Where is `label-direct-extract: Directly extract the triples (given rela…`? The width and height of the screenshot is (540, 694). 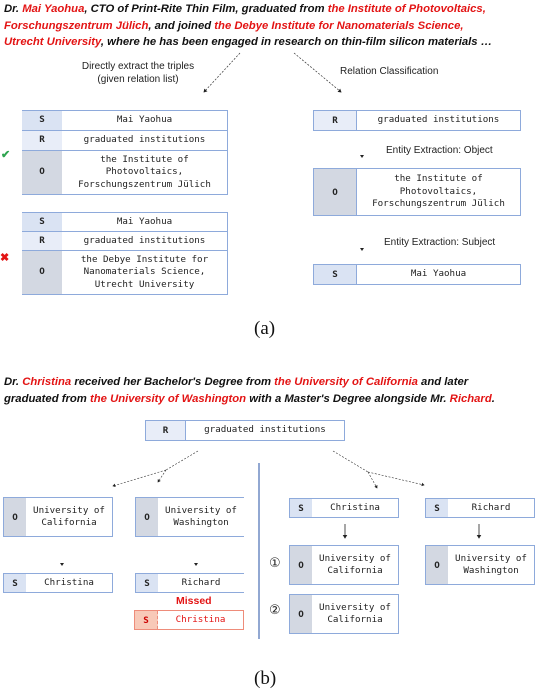 label-direct-extract: Directly extract the triples (given rela… is located at coordinates (138, 73).